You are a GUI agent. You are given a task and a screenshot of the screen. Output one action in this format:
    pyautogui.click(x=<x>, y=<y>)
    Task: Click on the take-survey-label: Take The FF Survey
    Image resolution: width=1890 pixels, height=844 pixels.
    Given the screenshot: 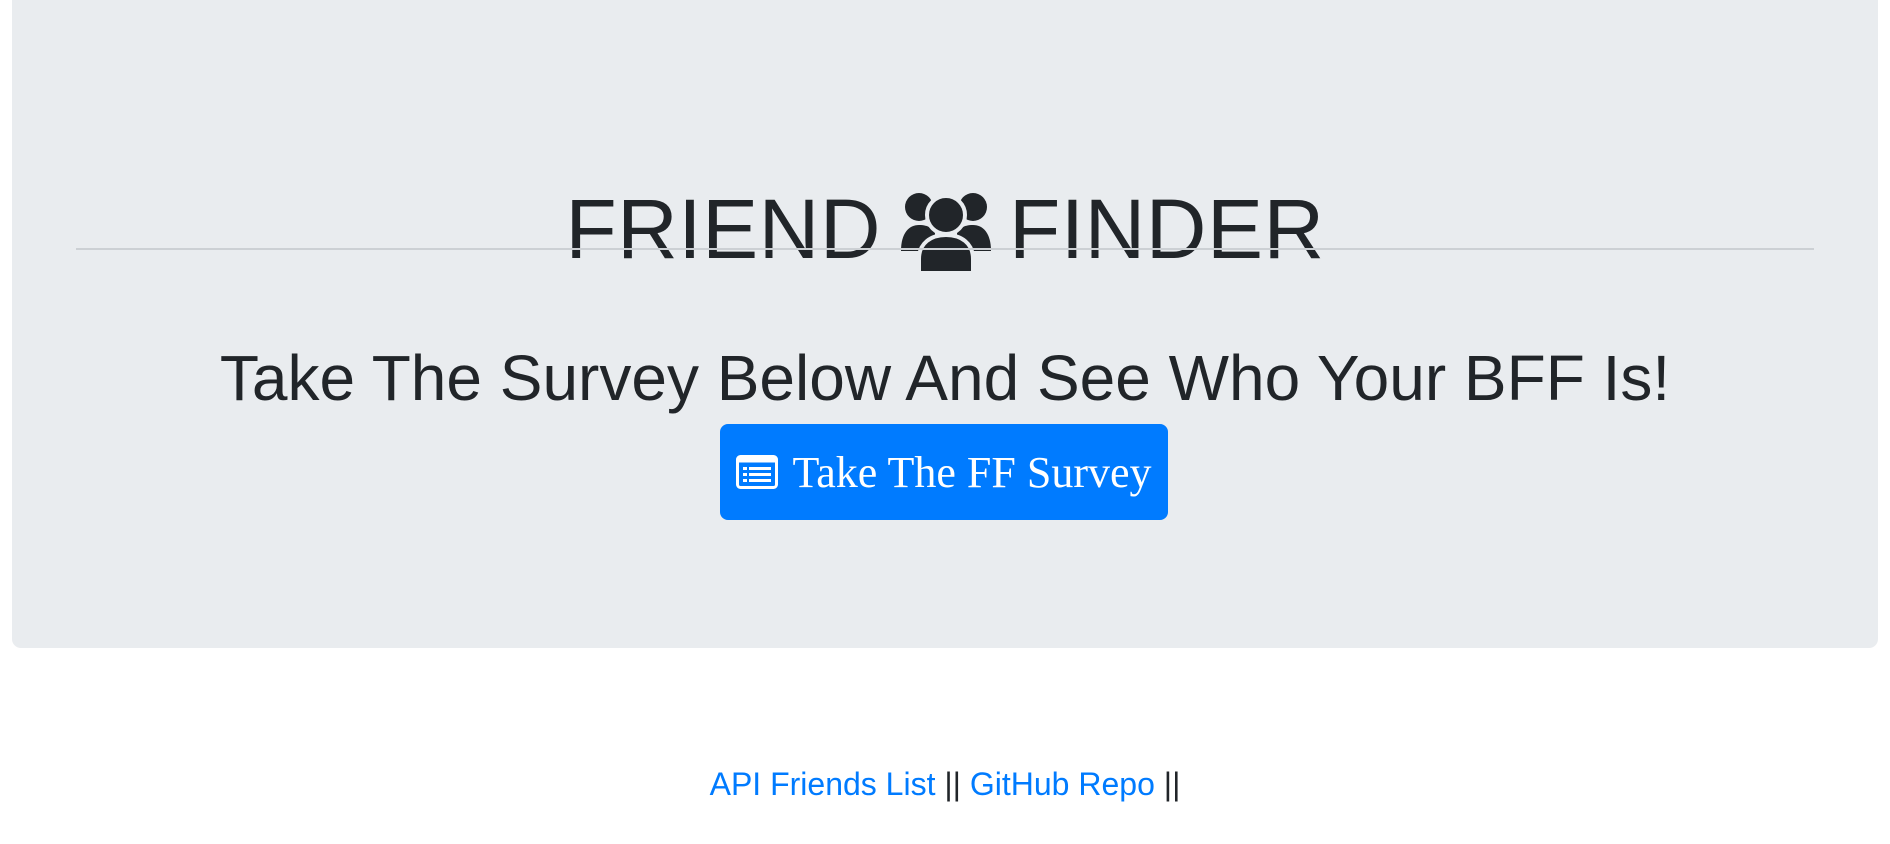 What is the action you would take?
    pyautogui.click(x=972, y=472)
    